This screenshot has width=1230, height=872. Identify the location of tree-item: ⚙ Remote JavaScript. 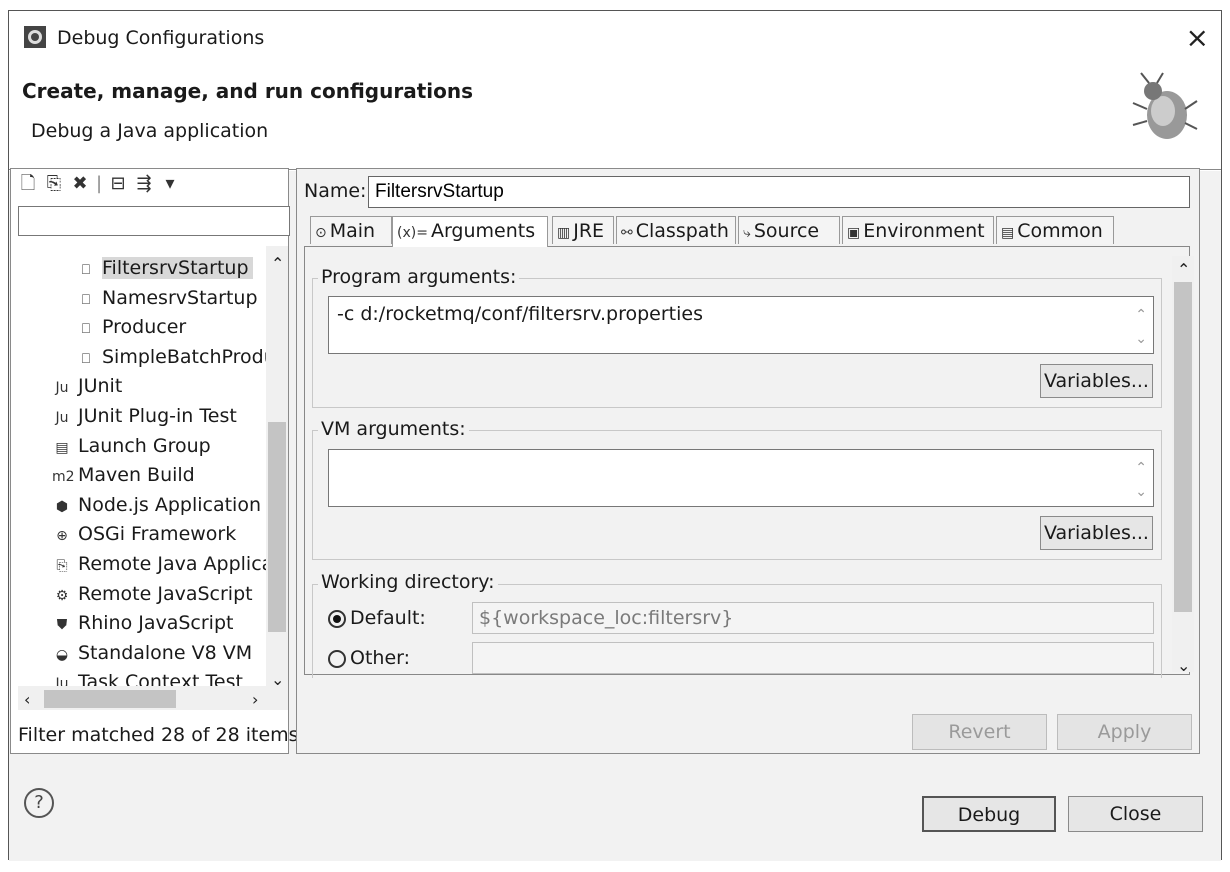
(152, 594).